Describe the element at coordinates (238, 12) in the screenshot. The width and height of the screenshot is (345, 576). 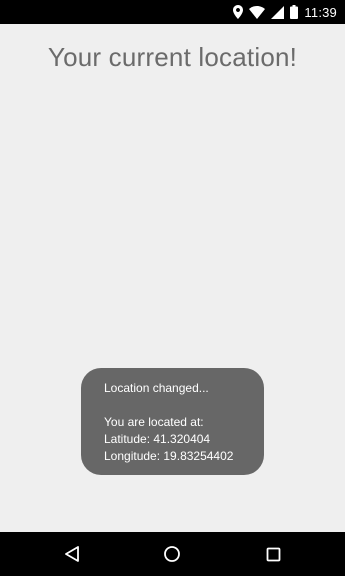
I see `location-icon` at that location.